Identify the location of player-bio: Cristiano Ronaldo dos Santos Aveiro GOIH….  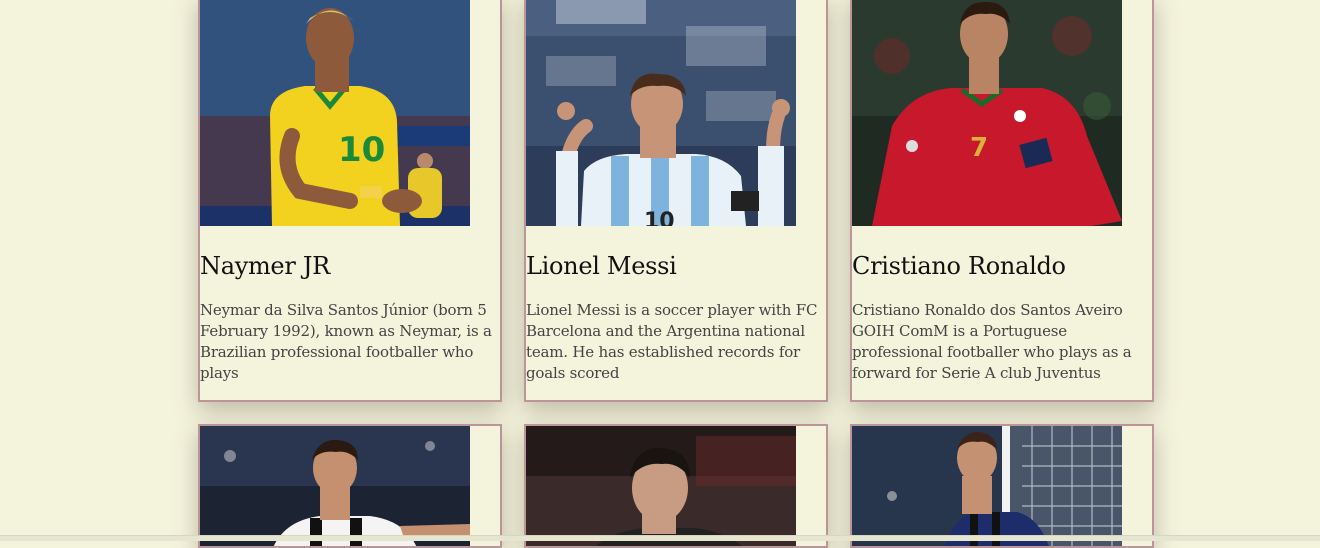
(1002, 342).